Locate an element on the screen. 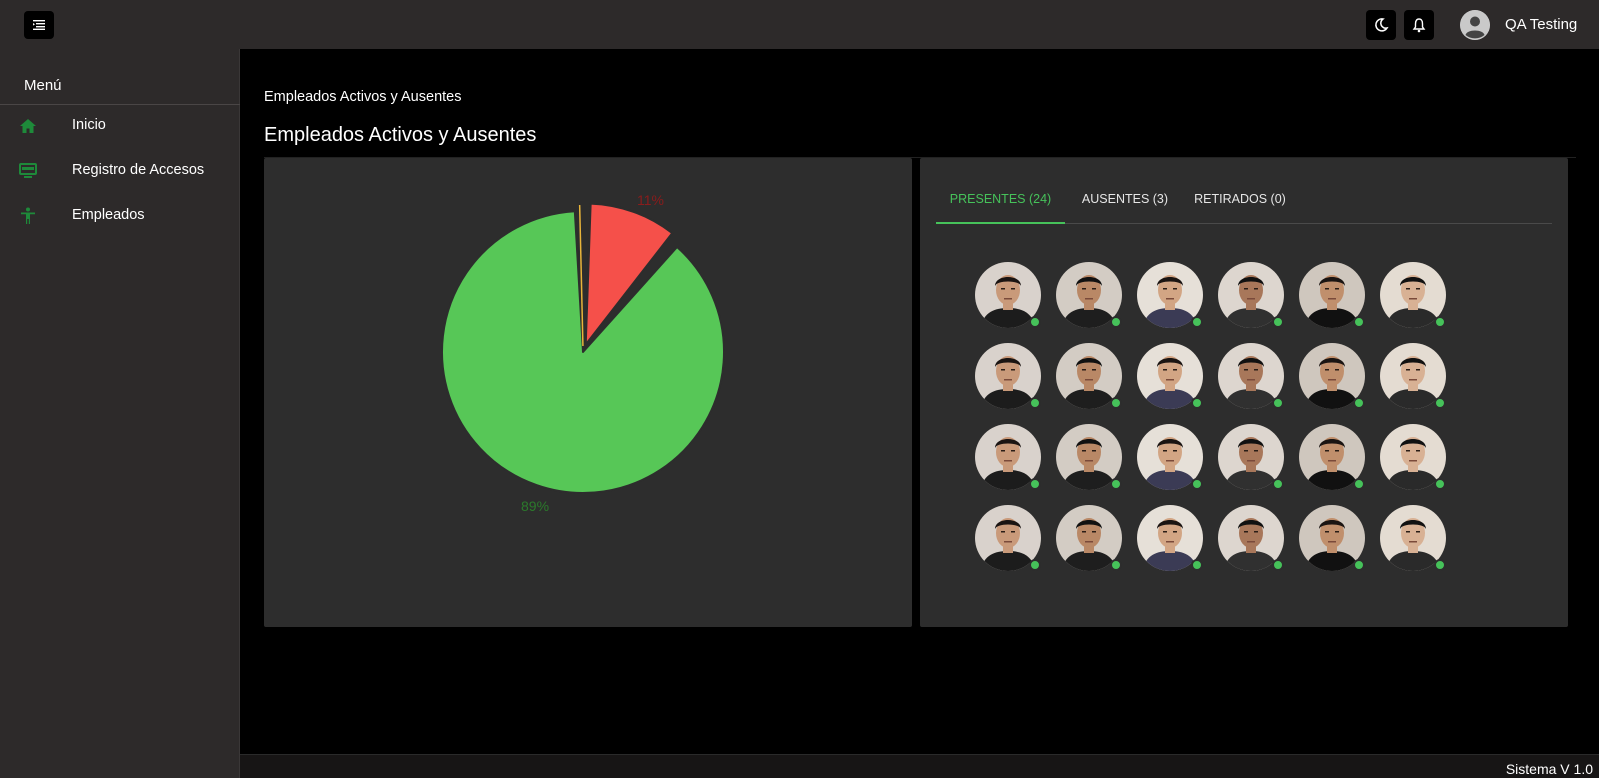 The width and height of the screenshot is (1599, 778). dark-mode-toggle-button is located at coordinates (1381, 25).